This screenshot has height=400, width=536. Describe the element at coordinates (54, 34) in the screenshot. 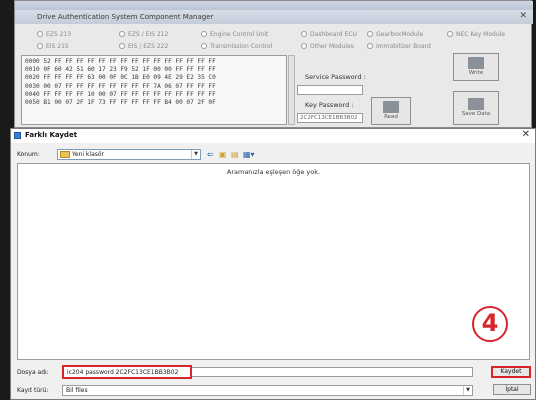

I see `radio-option: EZS 213` at that location.